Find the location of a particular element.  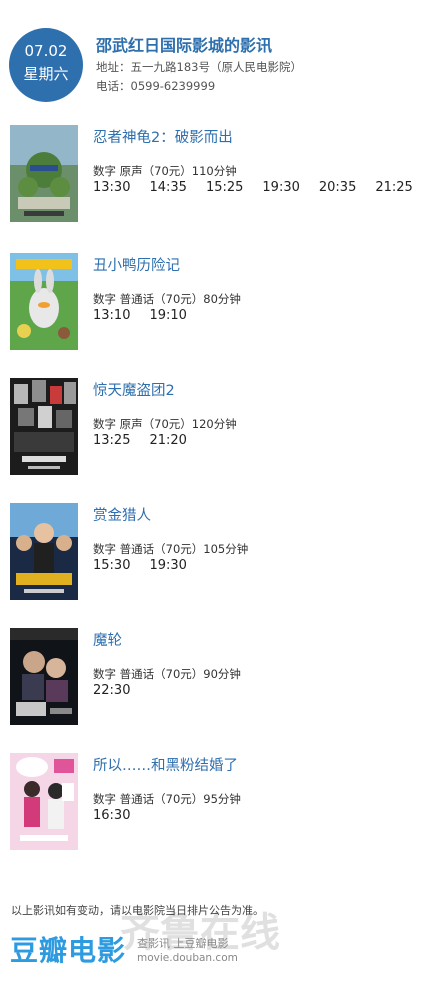

showtime: 14:35 is located at coordinates (167, 187).